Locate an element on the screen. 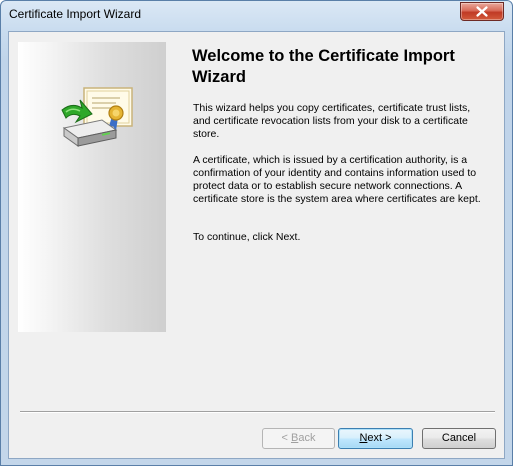 This screenshot has height=466, width=513. continue-instruction: To continue, click Next. is located at coordinates (247, 237).